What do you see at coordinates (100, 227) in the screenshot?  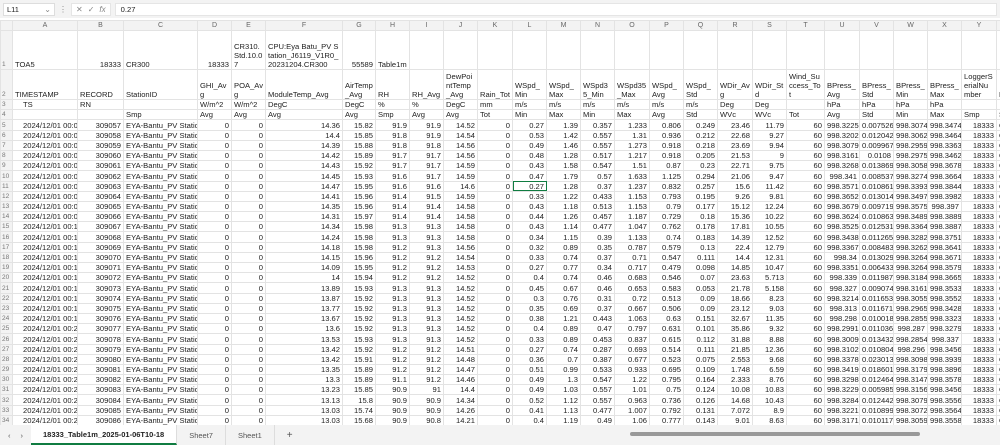 I see `cell-B15: 309067` at bounding box center [100, 227].